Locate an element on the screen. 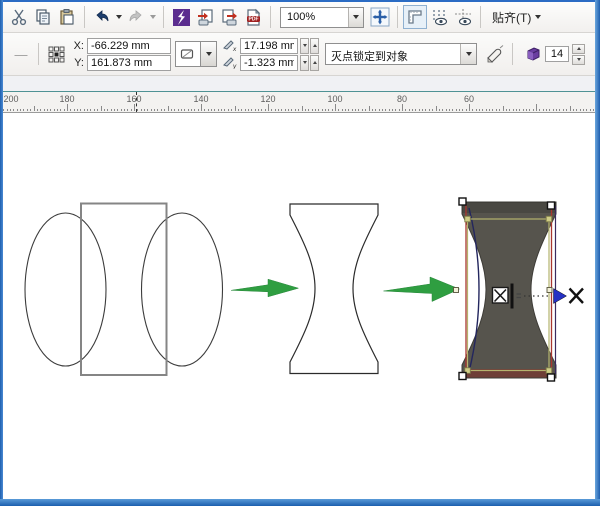 The height and width of the screenshot is (506, 600). copy-icon is located at coordinates (43, 17).